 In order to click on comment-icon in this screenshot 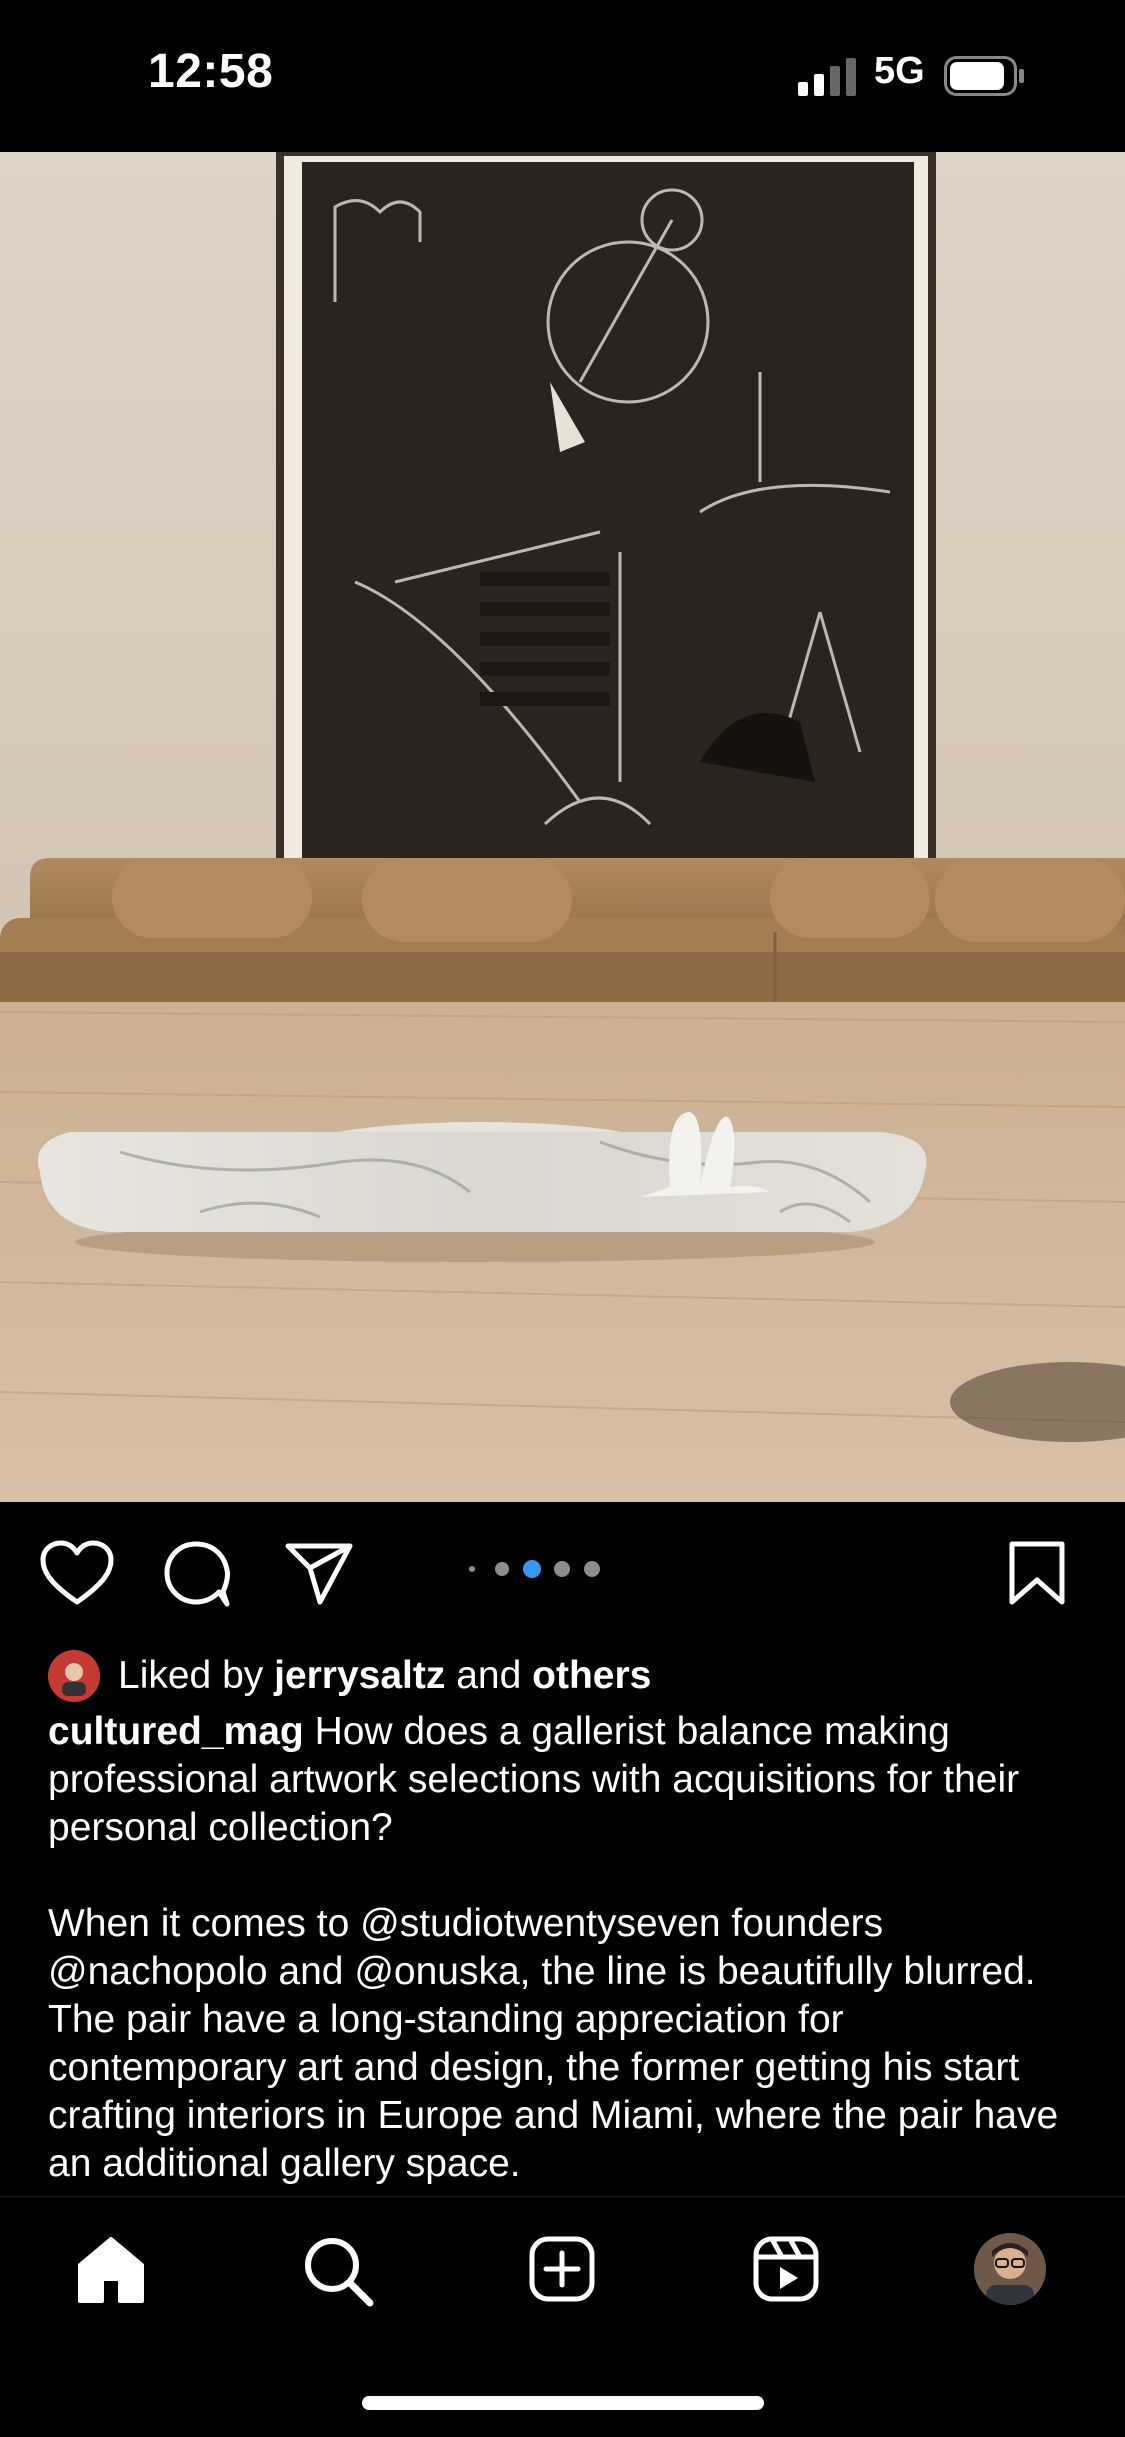, I will do `click(197, 1574)`.